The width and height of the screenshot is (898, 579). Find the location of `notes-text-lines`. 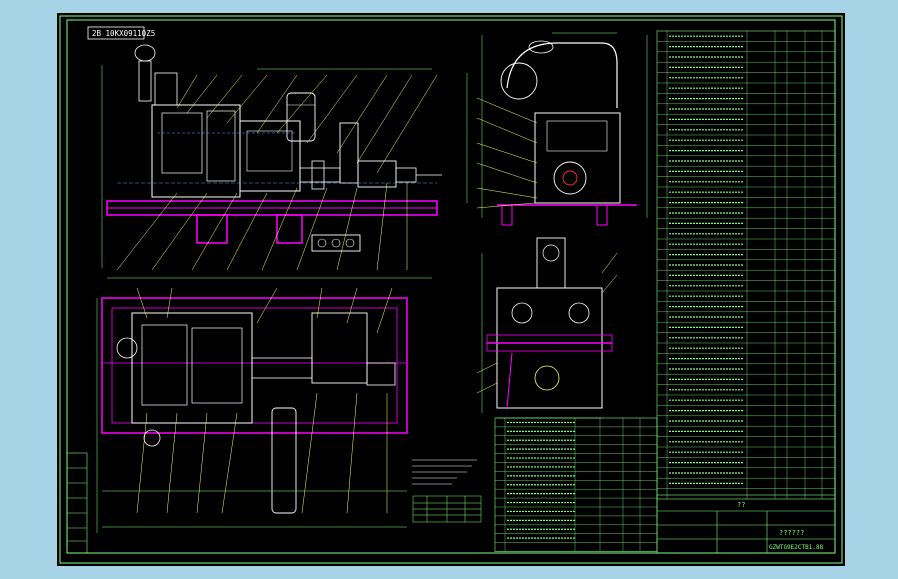

notes-text-lines is located at coordinates (444, 472).